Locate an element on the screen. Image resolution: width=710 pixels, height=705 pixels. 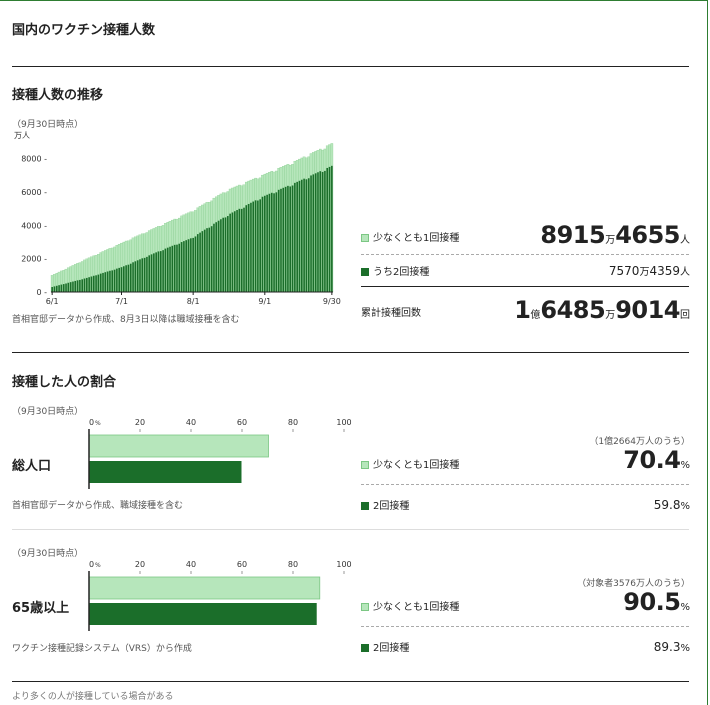
atleast1-rest: 4655 is located at coordinates (647, 235).